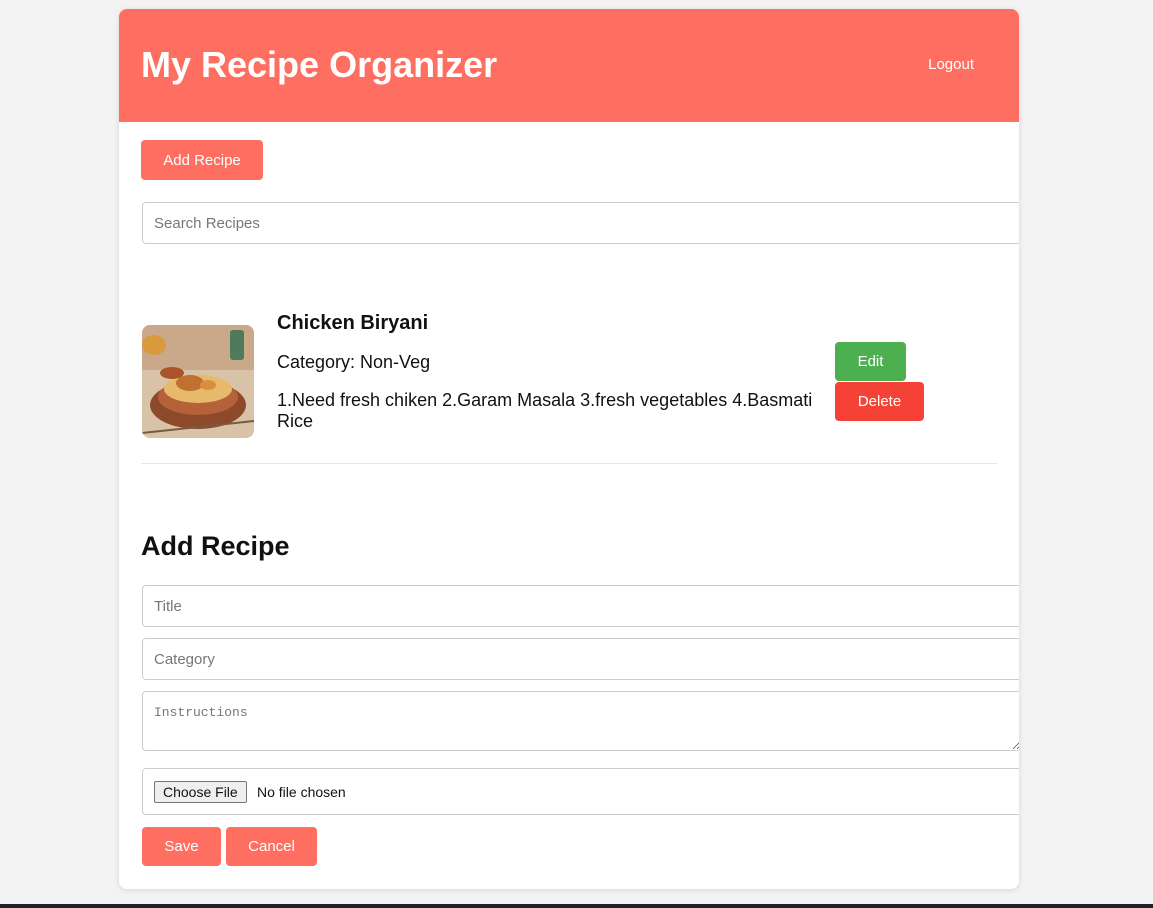 The width and height of the screenshot is (1153, 908). What do you see at coordinates (200, 792) in the screenshot?
I see `choose-file-button: Choose File` at bounding box center [200, 792].